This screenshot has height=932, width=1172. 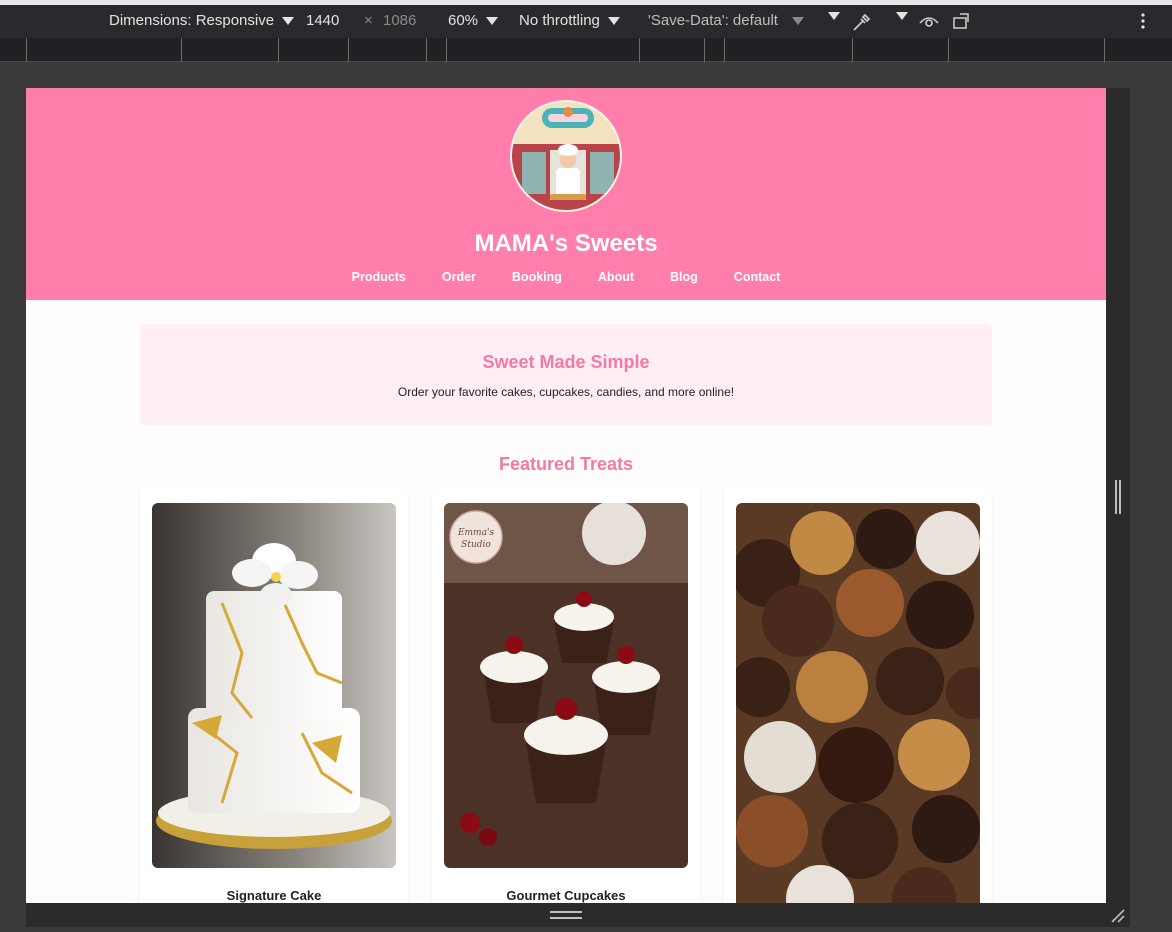 What do you see at coordinates (566, 895) in the screenshot?
I see `product-card-name: Gourmet Cupcakes` at bounding box center [566, 895].